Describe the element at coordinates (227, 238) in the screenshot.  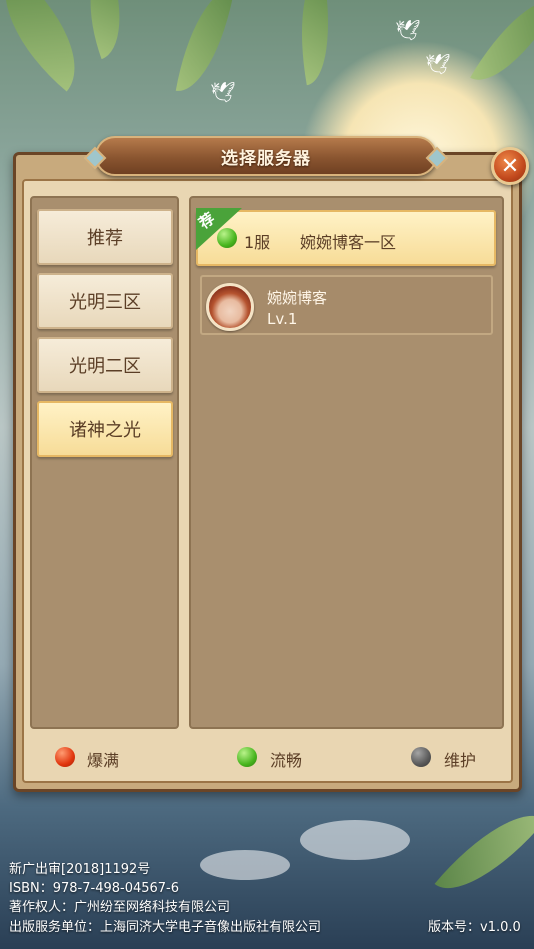
I see `status-smooth-icon` at that location.